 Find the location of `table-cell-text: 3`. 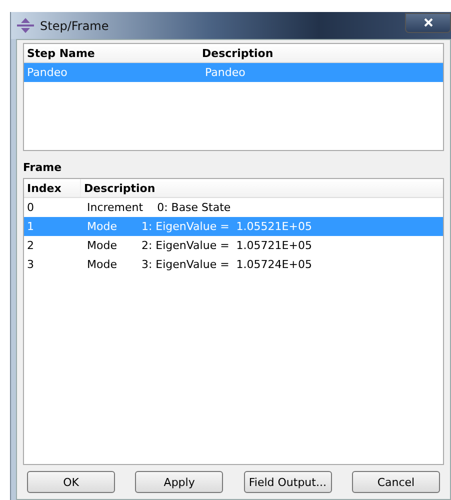

table-cell-text: 3 is located at coordinates (30, 264).